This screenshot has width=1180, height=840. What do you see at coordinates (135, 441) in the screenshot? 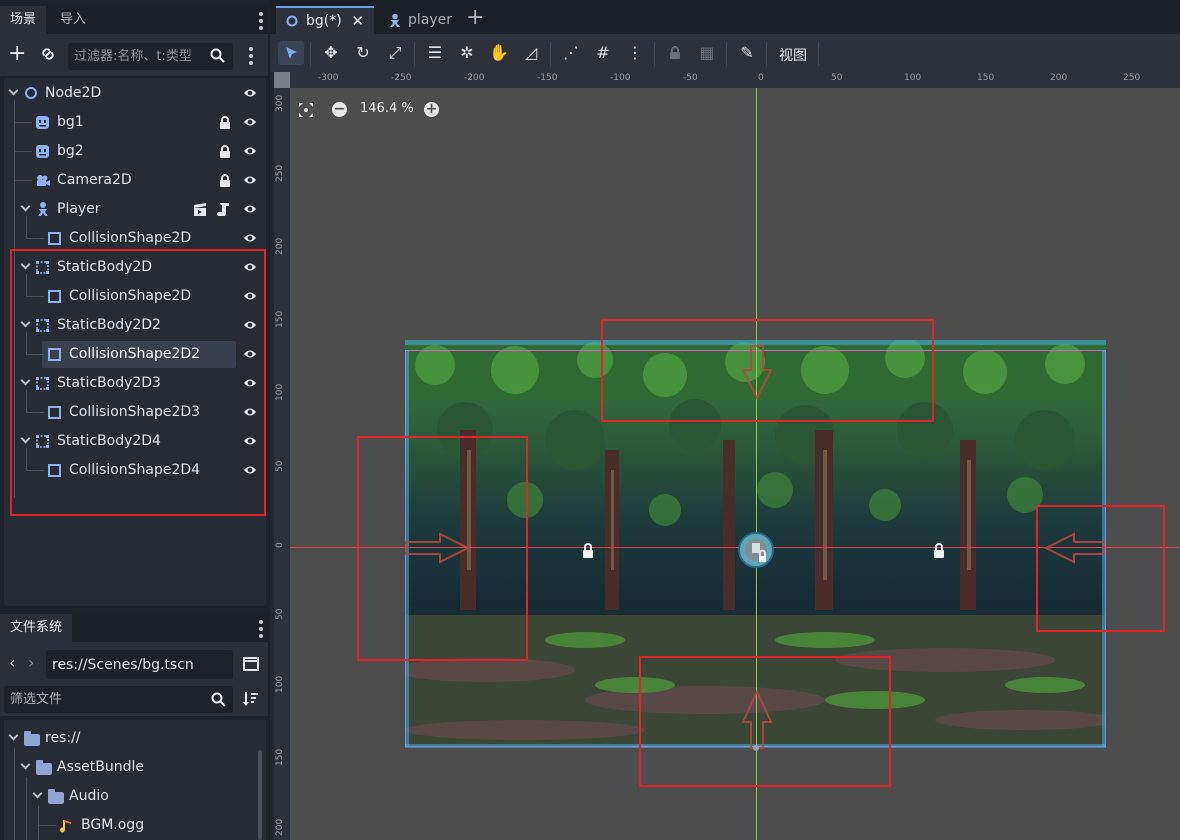
I see `tree-row-staticbody2d4: StaticBody2D4` at bounding box center [135, 441].